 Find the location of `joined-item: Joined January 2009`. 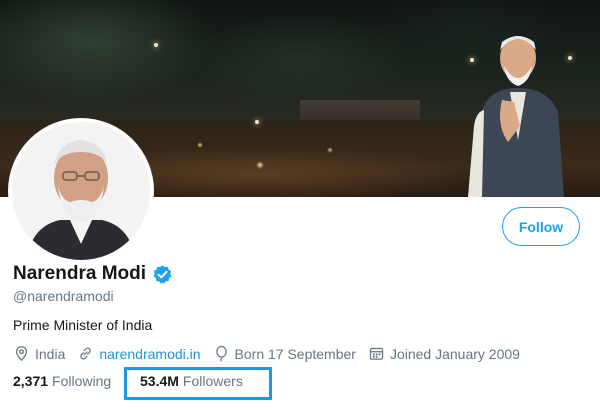

joined-item: Joined January 2009 is located at coordinates (444, 353).